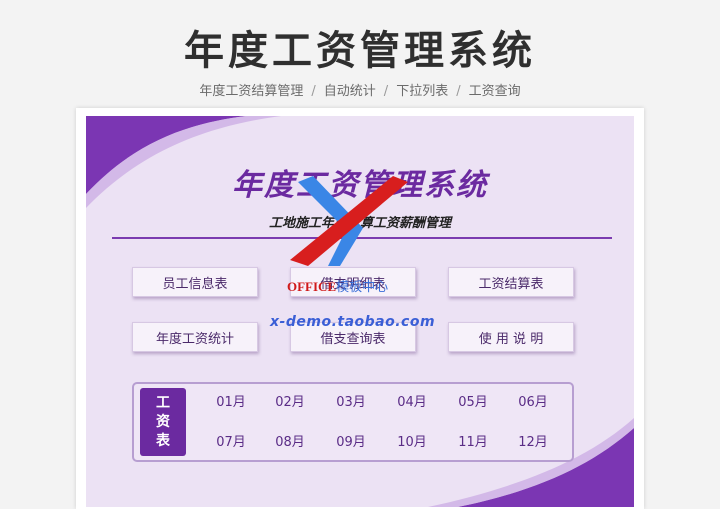 The width and height of the screenshot is (720, 509). What do you see at coordinates (290, 443) in the screenshot?
I see `month-link-08: 08月` at bounding box center [290, 443].